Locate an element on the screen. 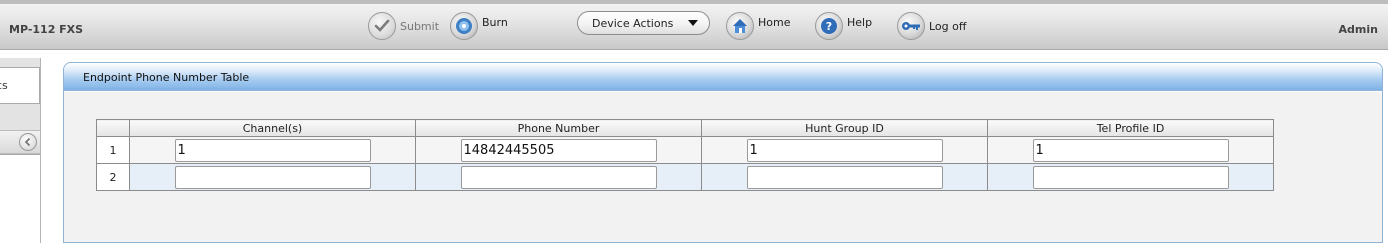 Image resolution: width=1388 pixels, height=243 pixels. home-button: Home is located at coordinates (758, 26).